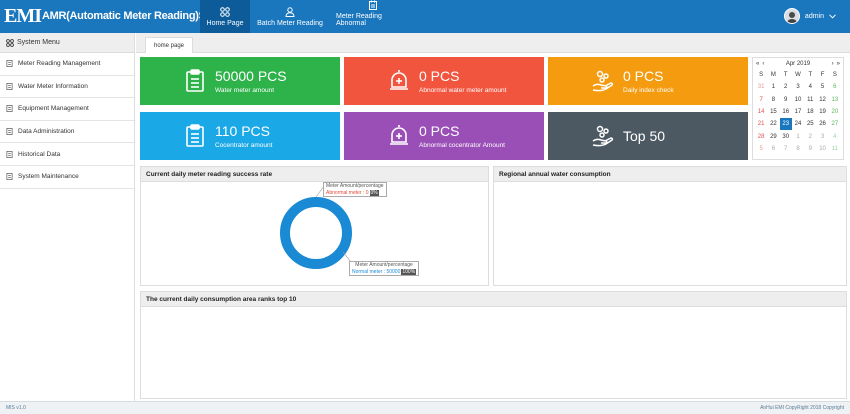 The width and height of the screenshot is (850, 414). What do you see at coordinates (757, 64) in the screenshot?
I see `calendar-prev-year-button: «` at bounding box center [757, 64].